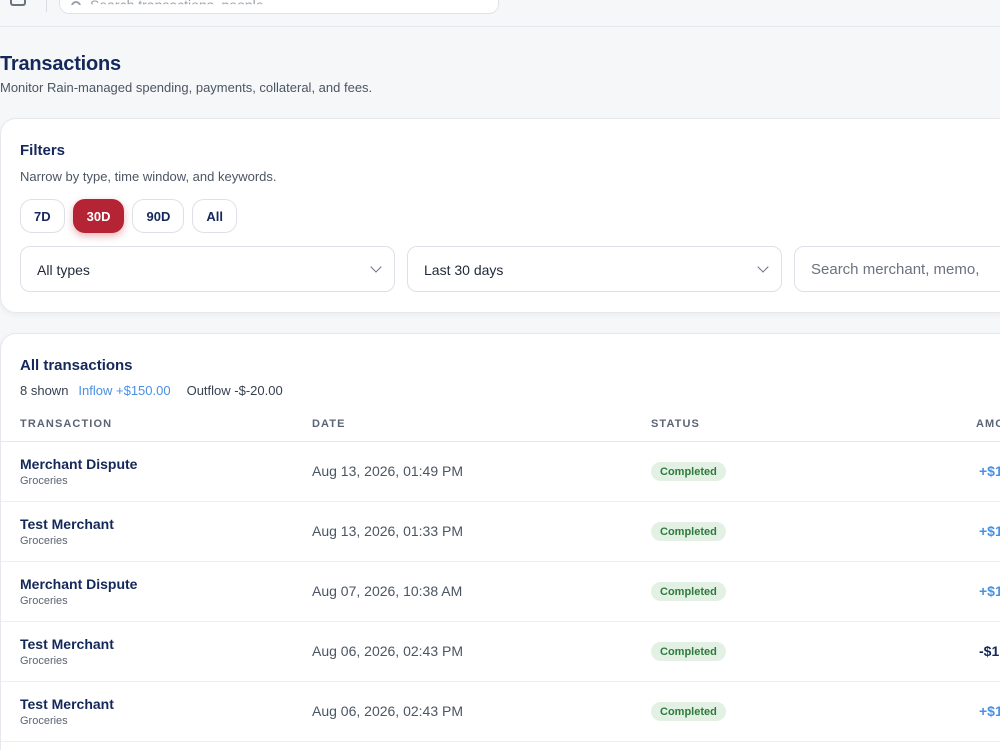 The width and height of the screenshot is (1000, 750). Describe the element at coordinates (207, 269) in the screenshot. I see `type-select: All types` at that location.